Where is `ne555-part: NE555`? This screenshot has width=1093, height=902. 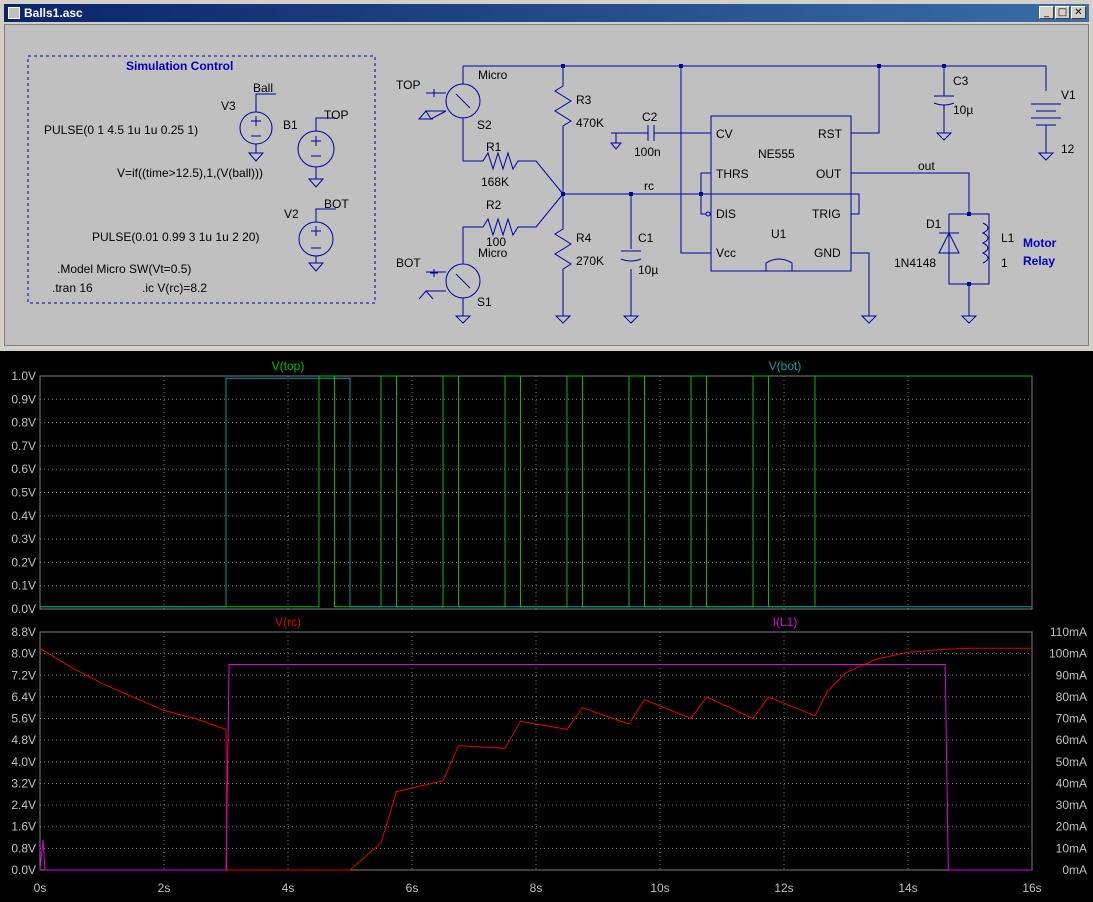
ne555-part: NE555 is located at coordinates (776, 154).